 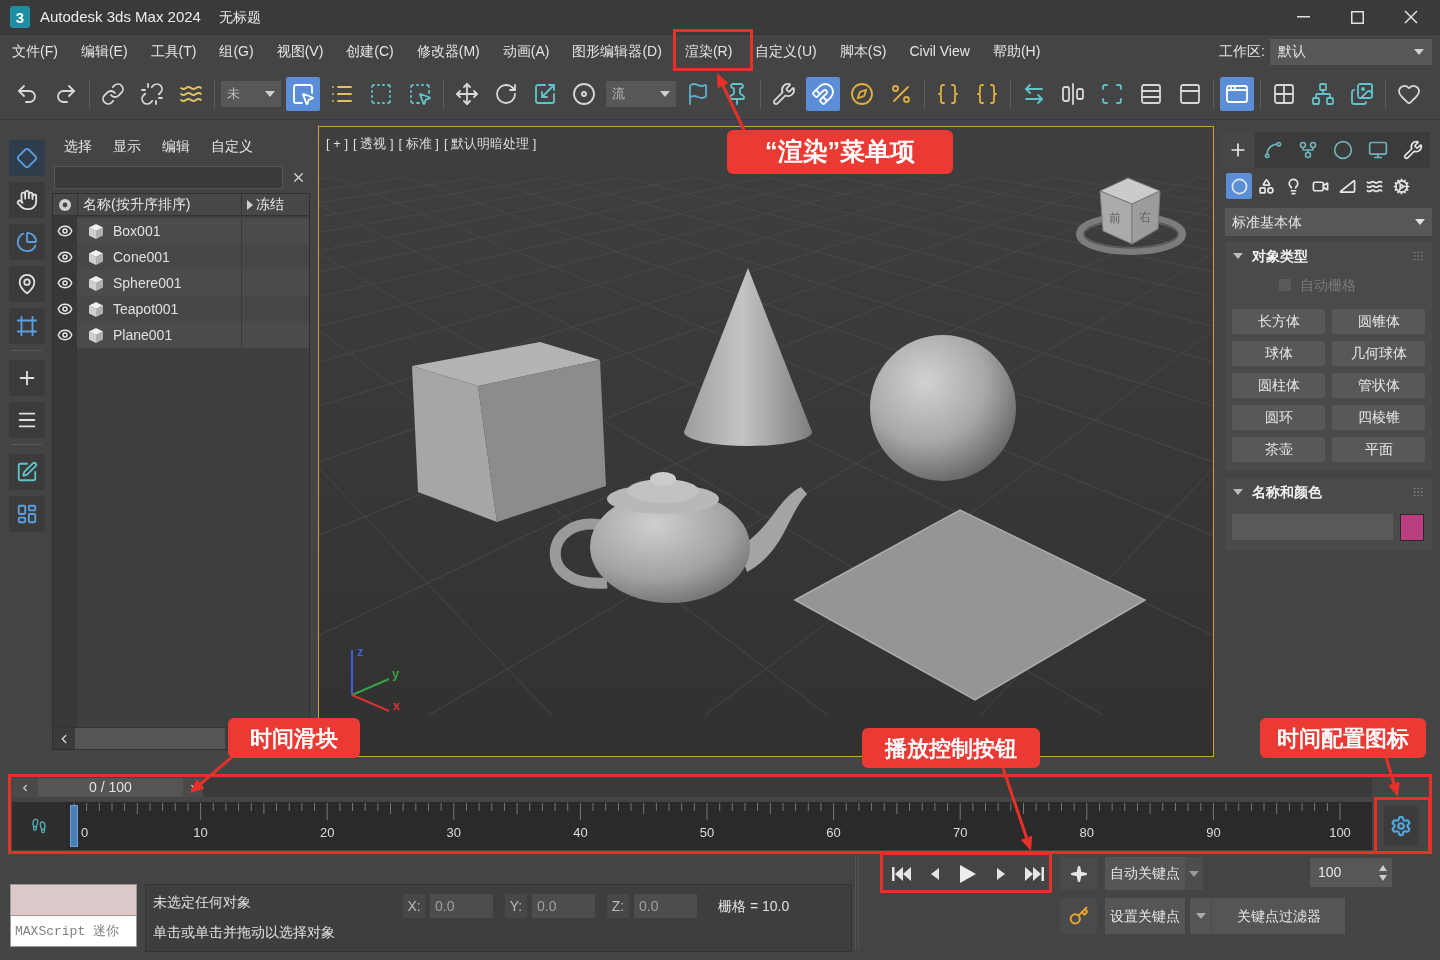 I want to click on time-slider-track: 0 / 100, so click(x=692, y=787).